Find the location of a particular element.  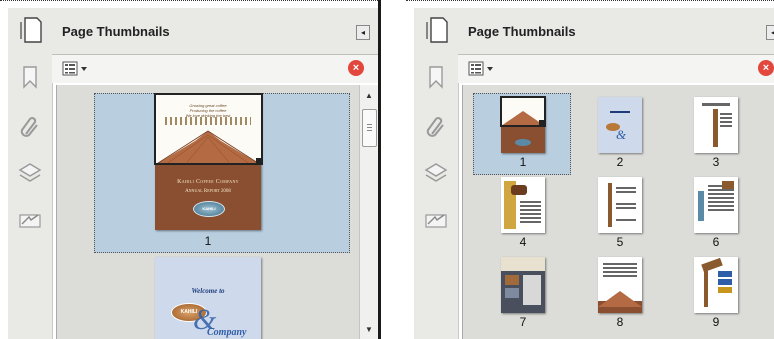

page-number-5: 5 is located at coordinates (620, 242).